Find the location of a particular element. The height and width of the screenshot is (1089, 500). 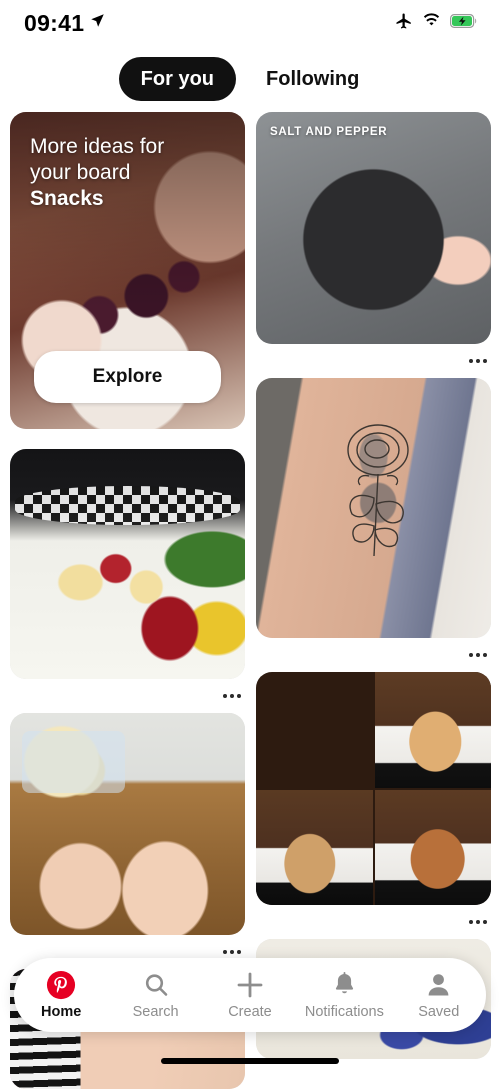

home-indicator is located at coordinates (250, 1061).